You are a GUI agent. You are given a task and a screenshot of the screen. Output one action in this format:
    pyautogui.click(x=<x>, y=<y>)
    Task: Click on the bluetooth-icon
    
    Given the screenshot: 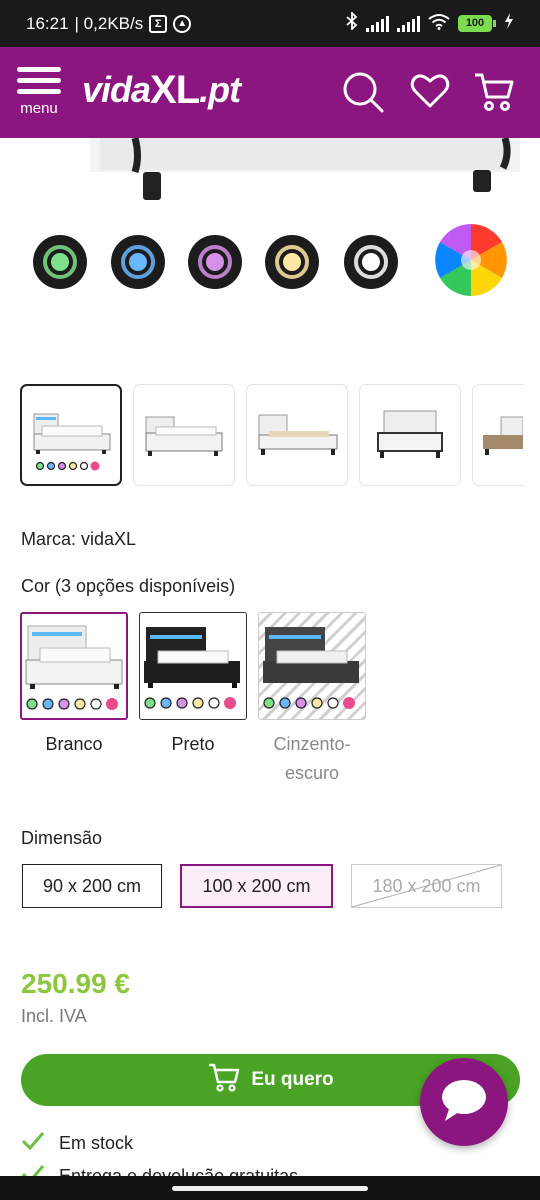 What is the action you would take?
    pyautogui.click(x=352, y=22)
    